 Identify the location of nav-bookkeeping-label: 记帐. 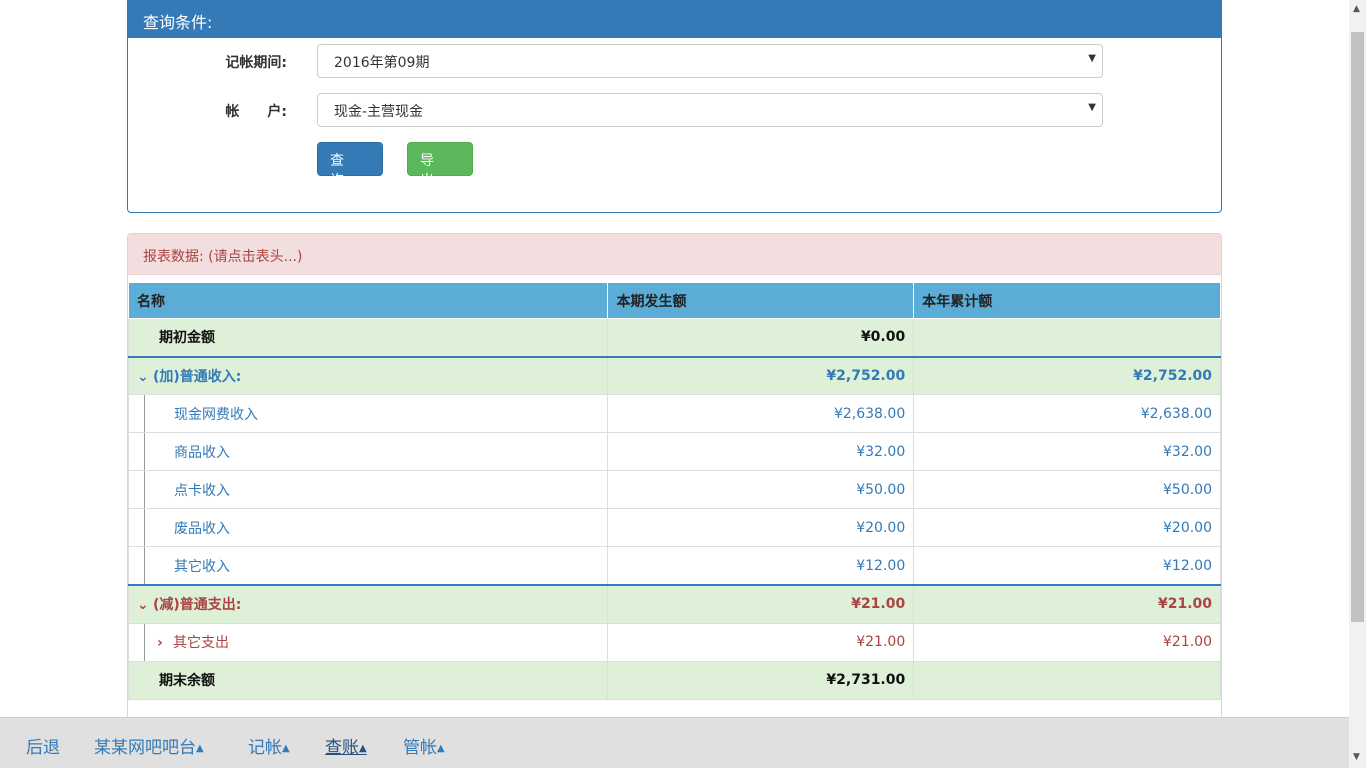
(265, 748).